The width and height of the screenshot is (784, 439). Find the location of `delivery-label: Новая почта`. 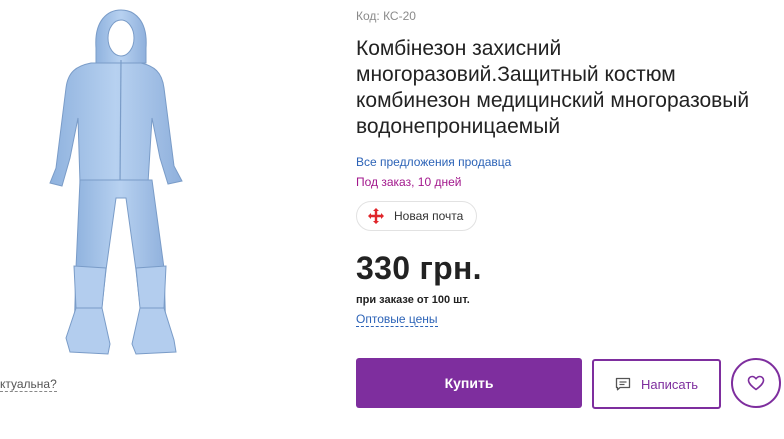

delivery-label: Новая почта is located at coordinates (429, 216).